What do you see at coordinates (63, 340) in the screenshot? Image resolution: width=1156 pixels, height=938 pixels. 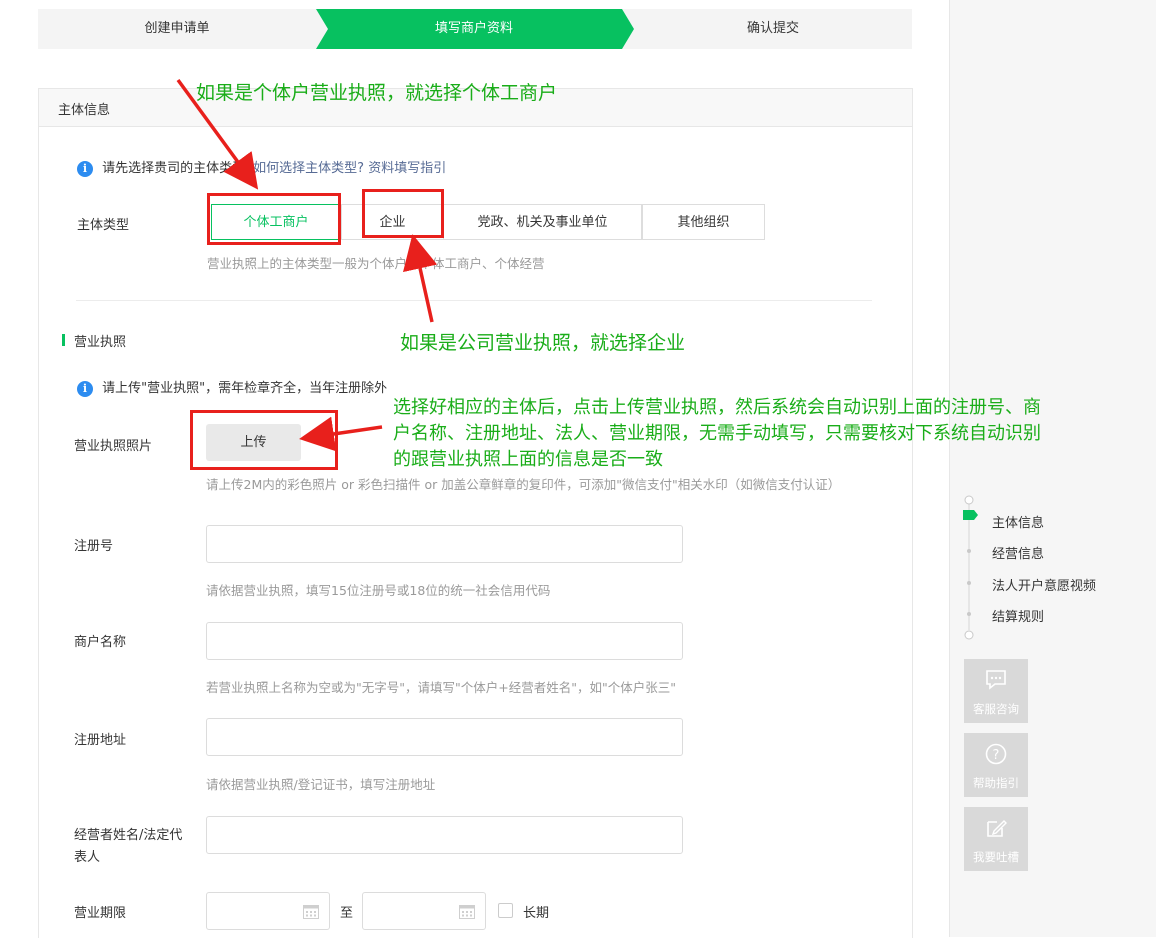 I see `section-marker` at bounding box center [63, 340].